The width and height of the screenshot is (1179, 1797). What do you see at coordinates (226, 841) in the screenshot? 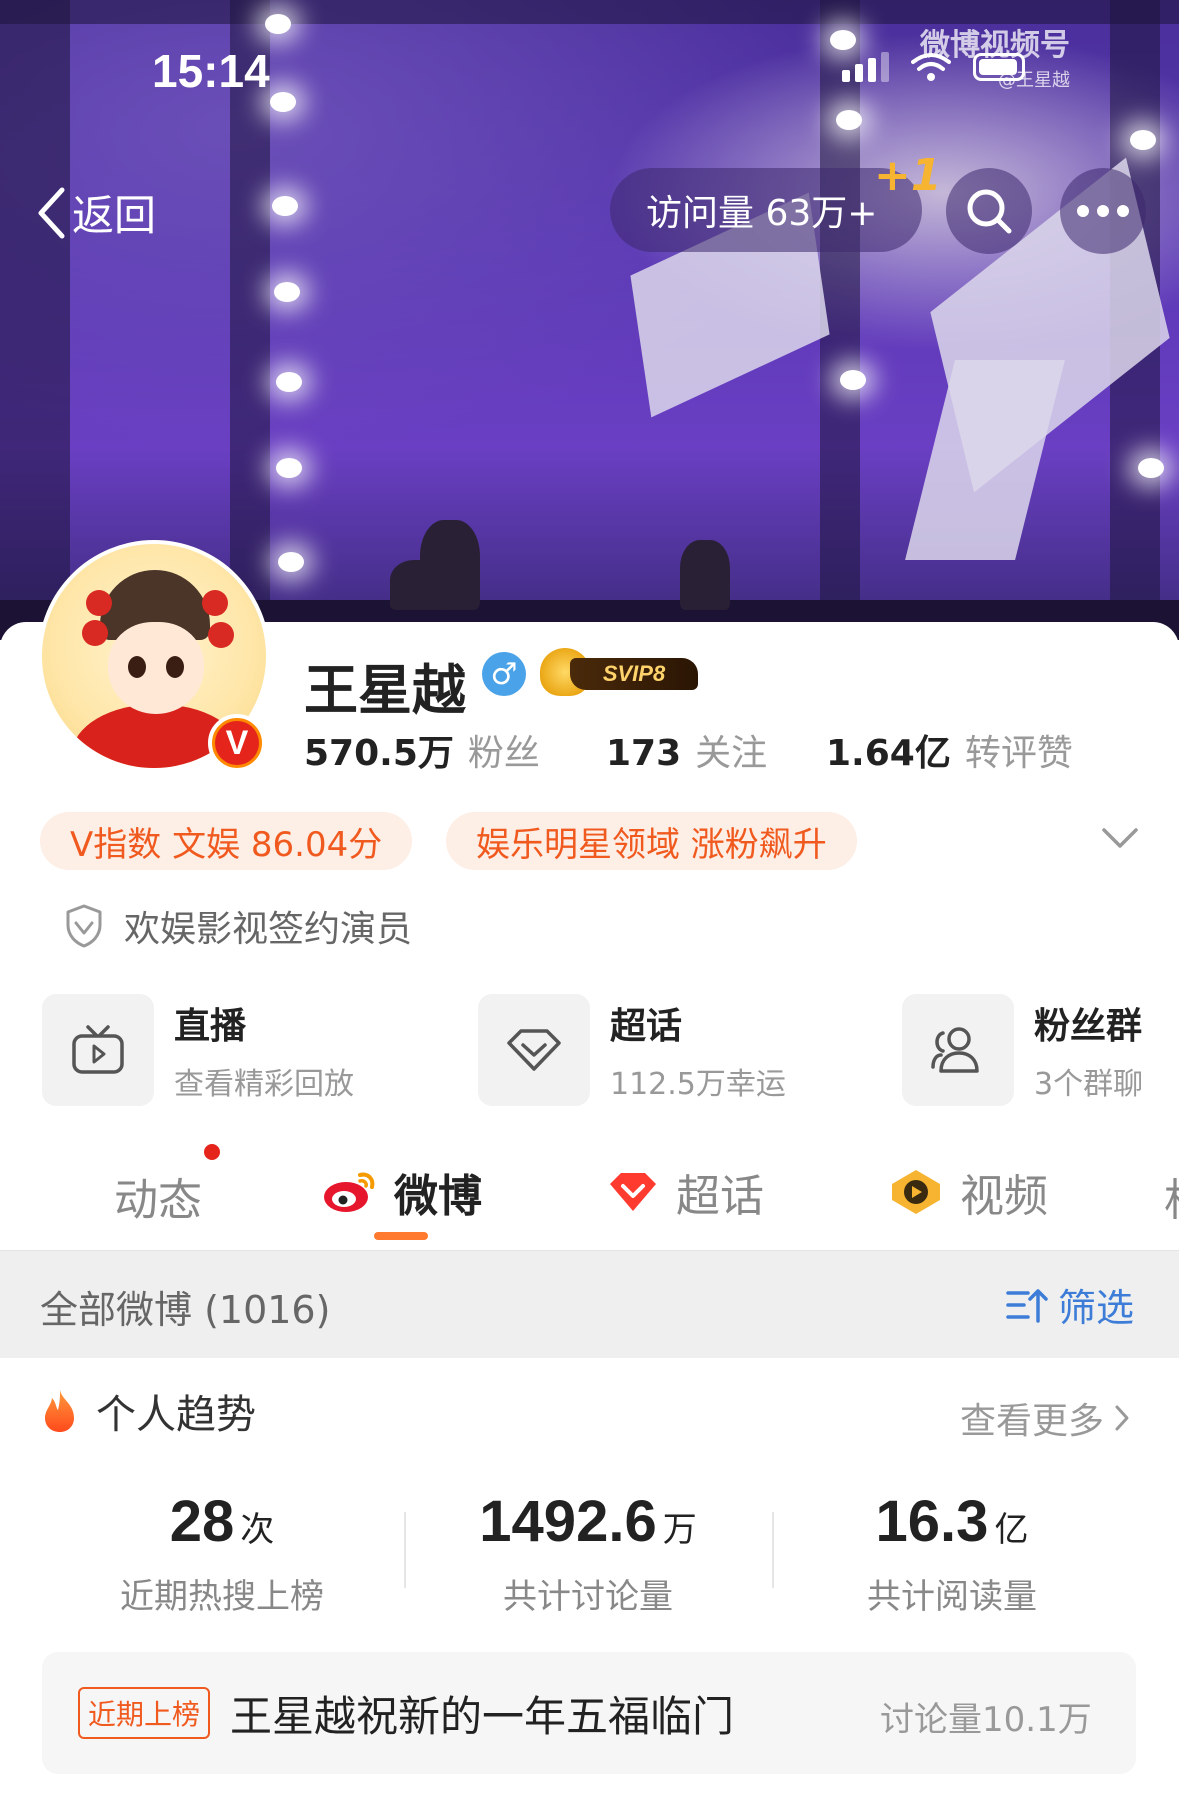
I see `v-index-tag: V指数 文娱 86.04分` at bounding box center [226, 841].